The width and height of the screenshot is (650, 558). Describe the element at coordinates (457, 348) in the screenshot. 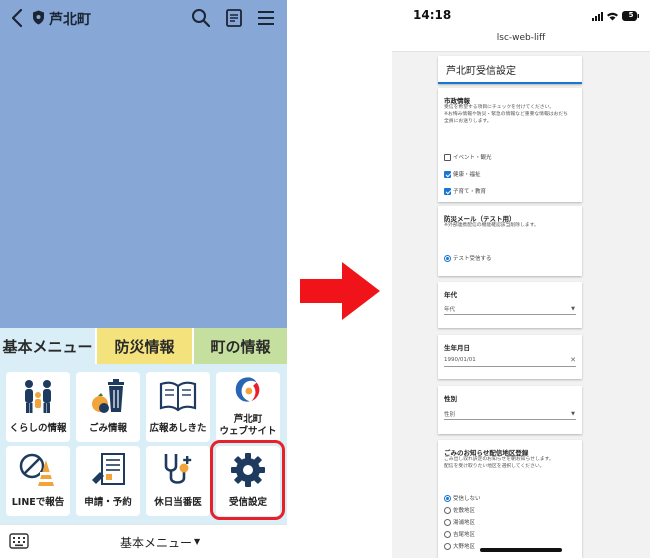

I see `section-heading: 生年月日` at that location.